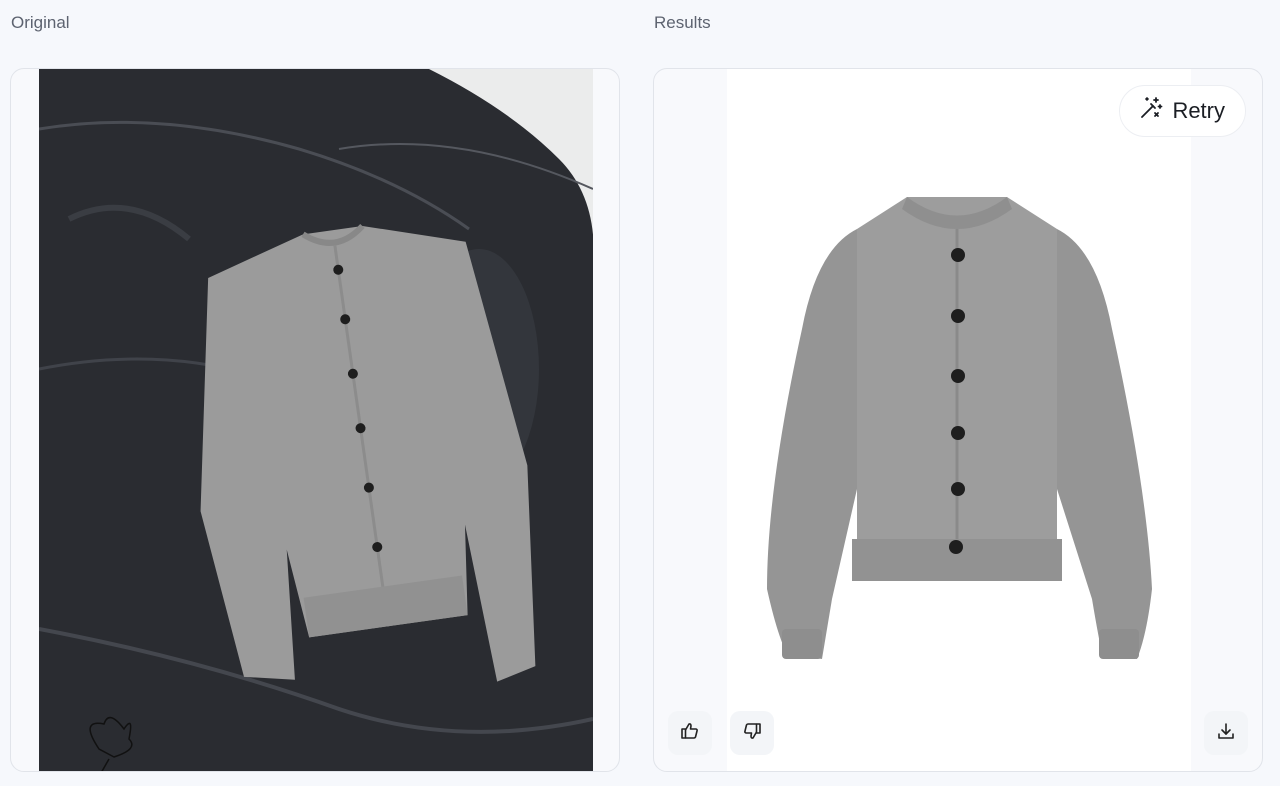 Image resolution: width=1280 pixels, height=786 pixels. I want to click on original-label: Original, so click(40, 22).